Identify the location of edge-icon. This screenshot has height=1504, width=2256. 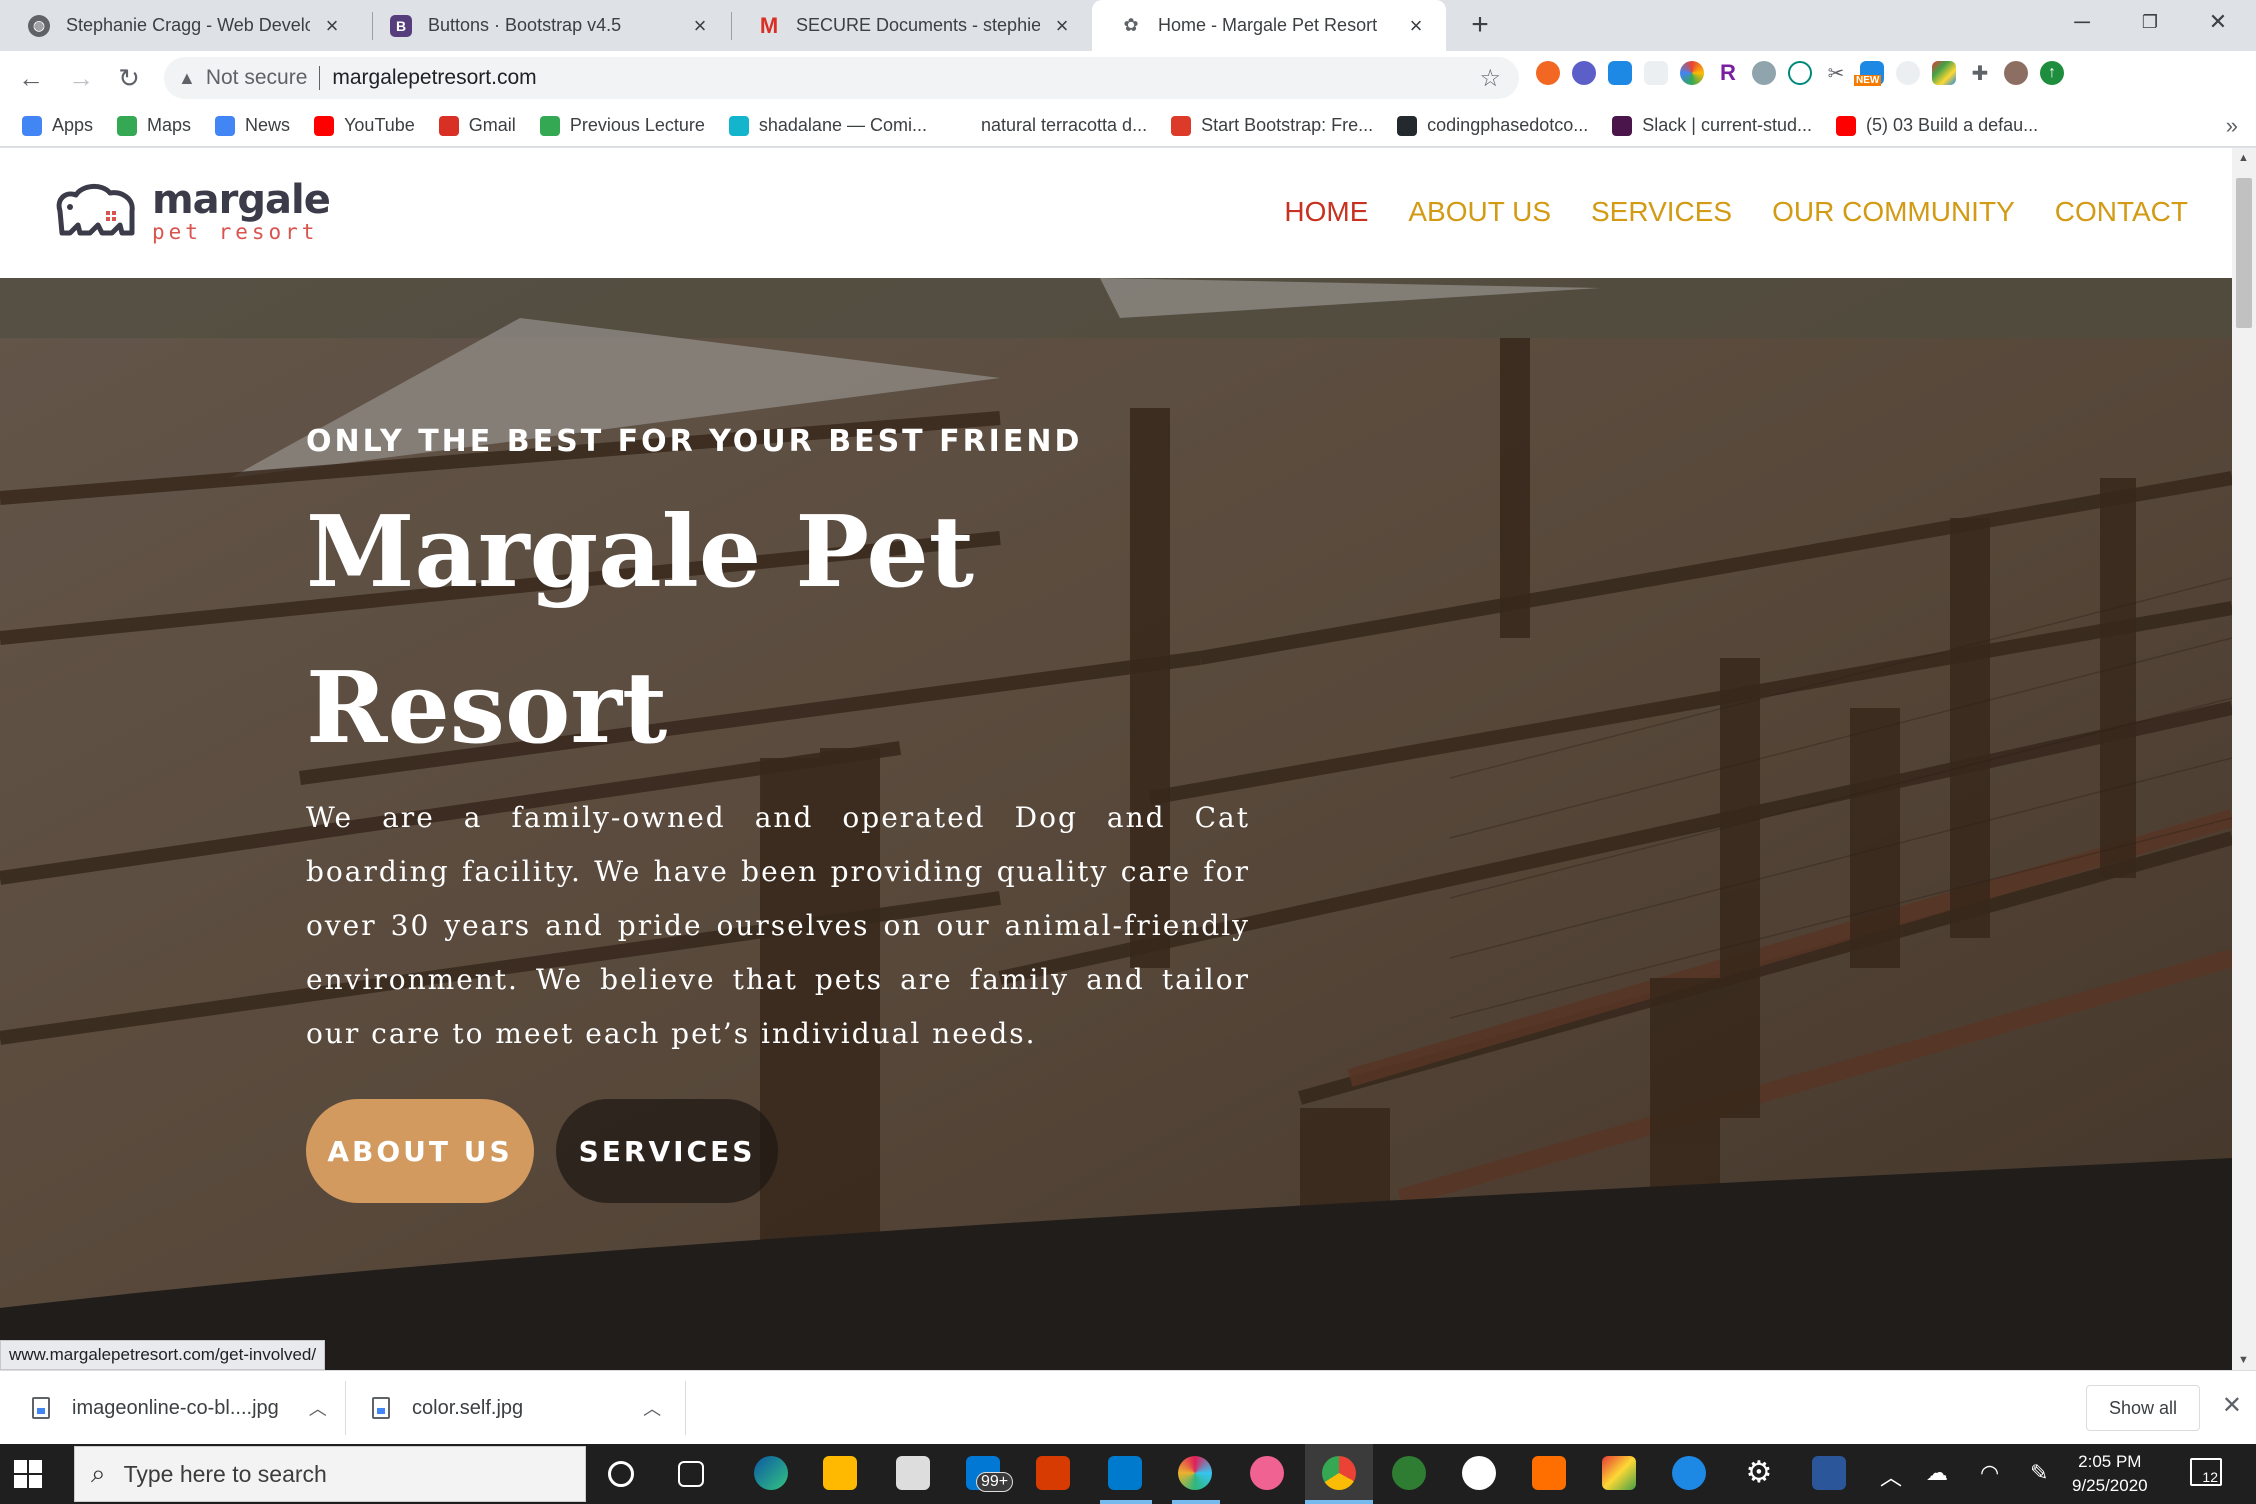
(771, 1473).